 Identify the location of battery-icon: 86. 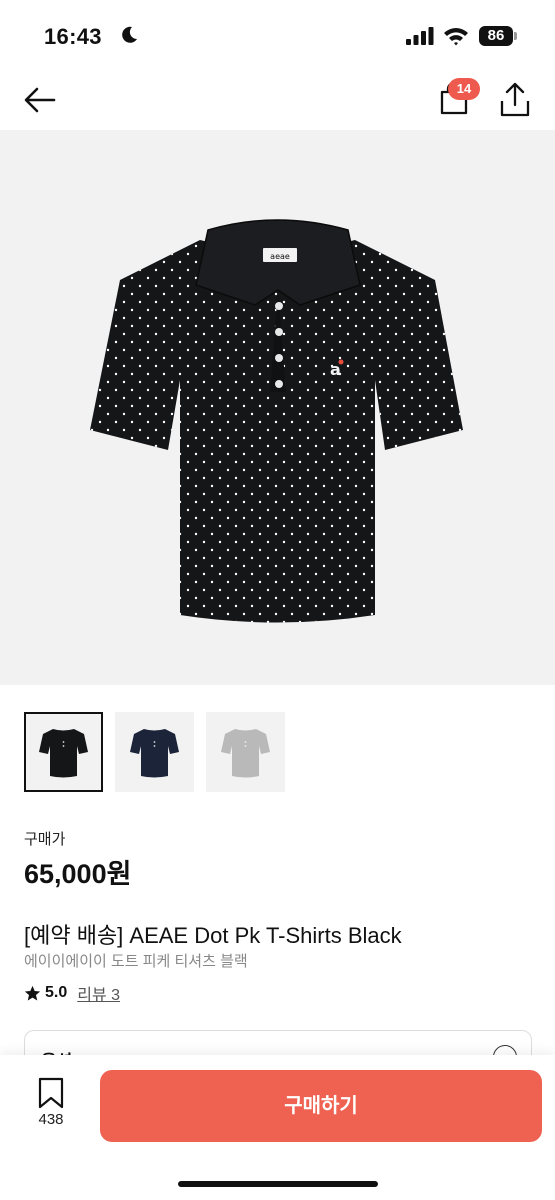
(498, 36).